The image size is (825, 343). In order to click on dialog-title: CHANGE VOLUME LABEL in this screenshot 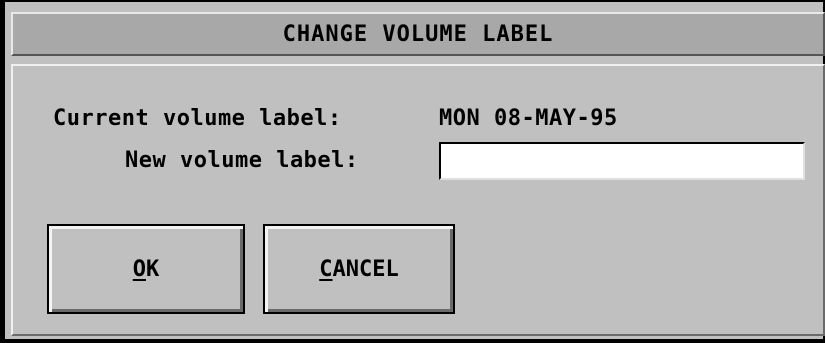, I will do `click(418, 34)`.